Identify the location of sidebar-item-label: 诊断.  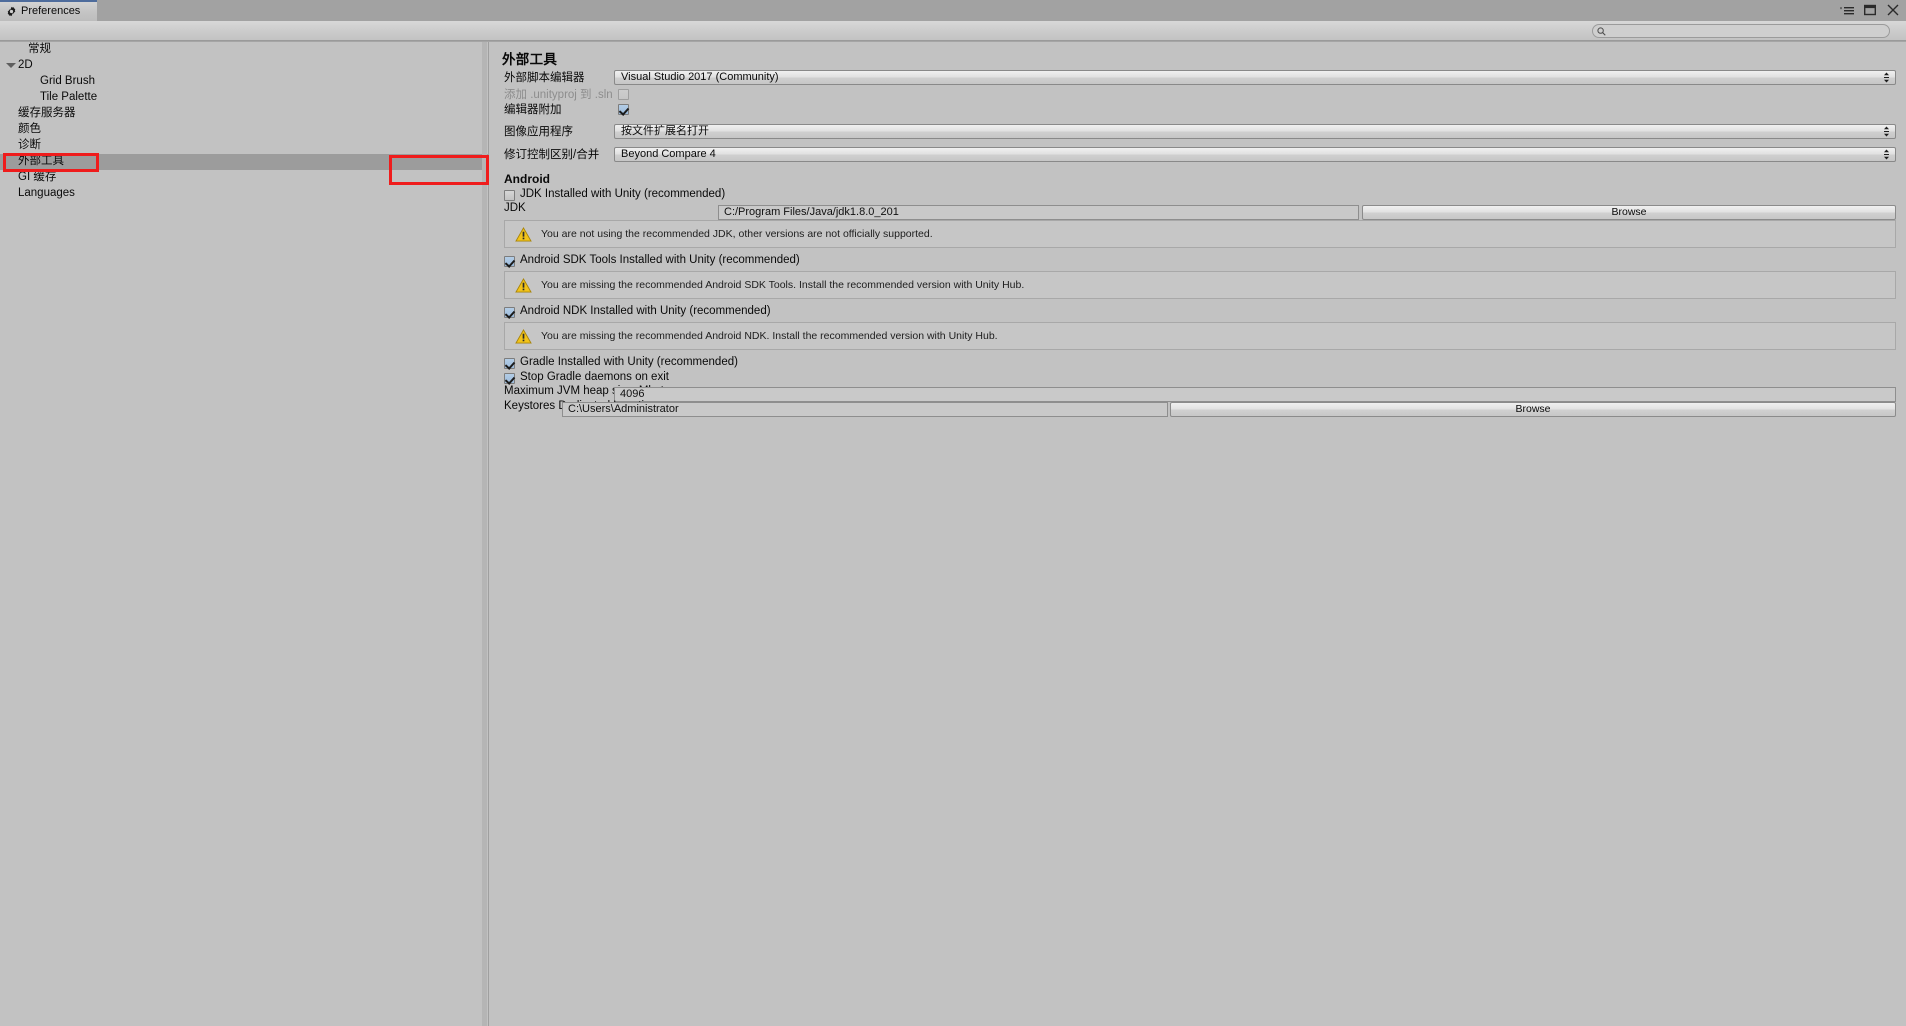
(29, 145).